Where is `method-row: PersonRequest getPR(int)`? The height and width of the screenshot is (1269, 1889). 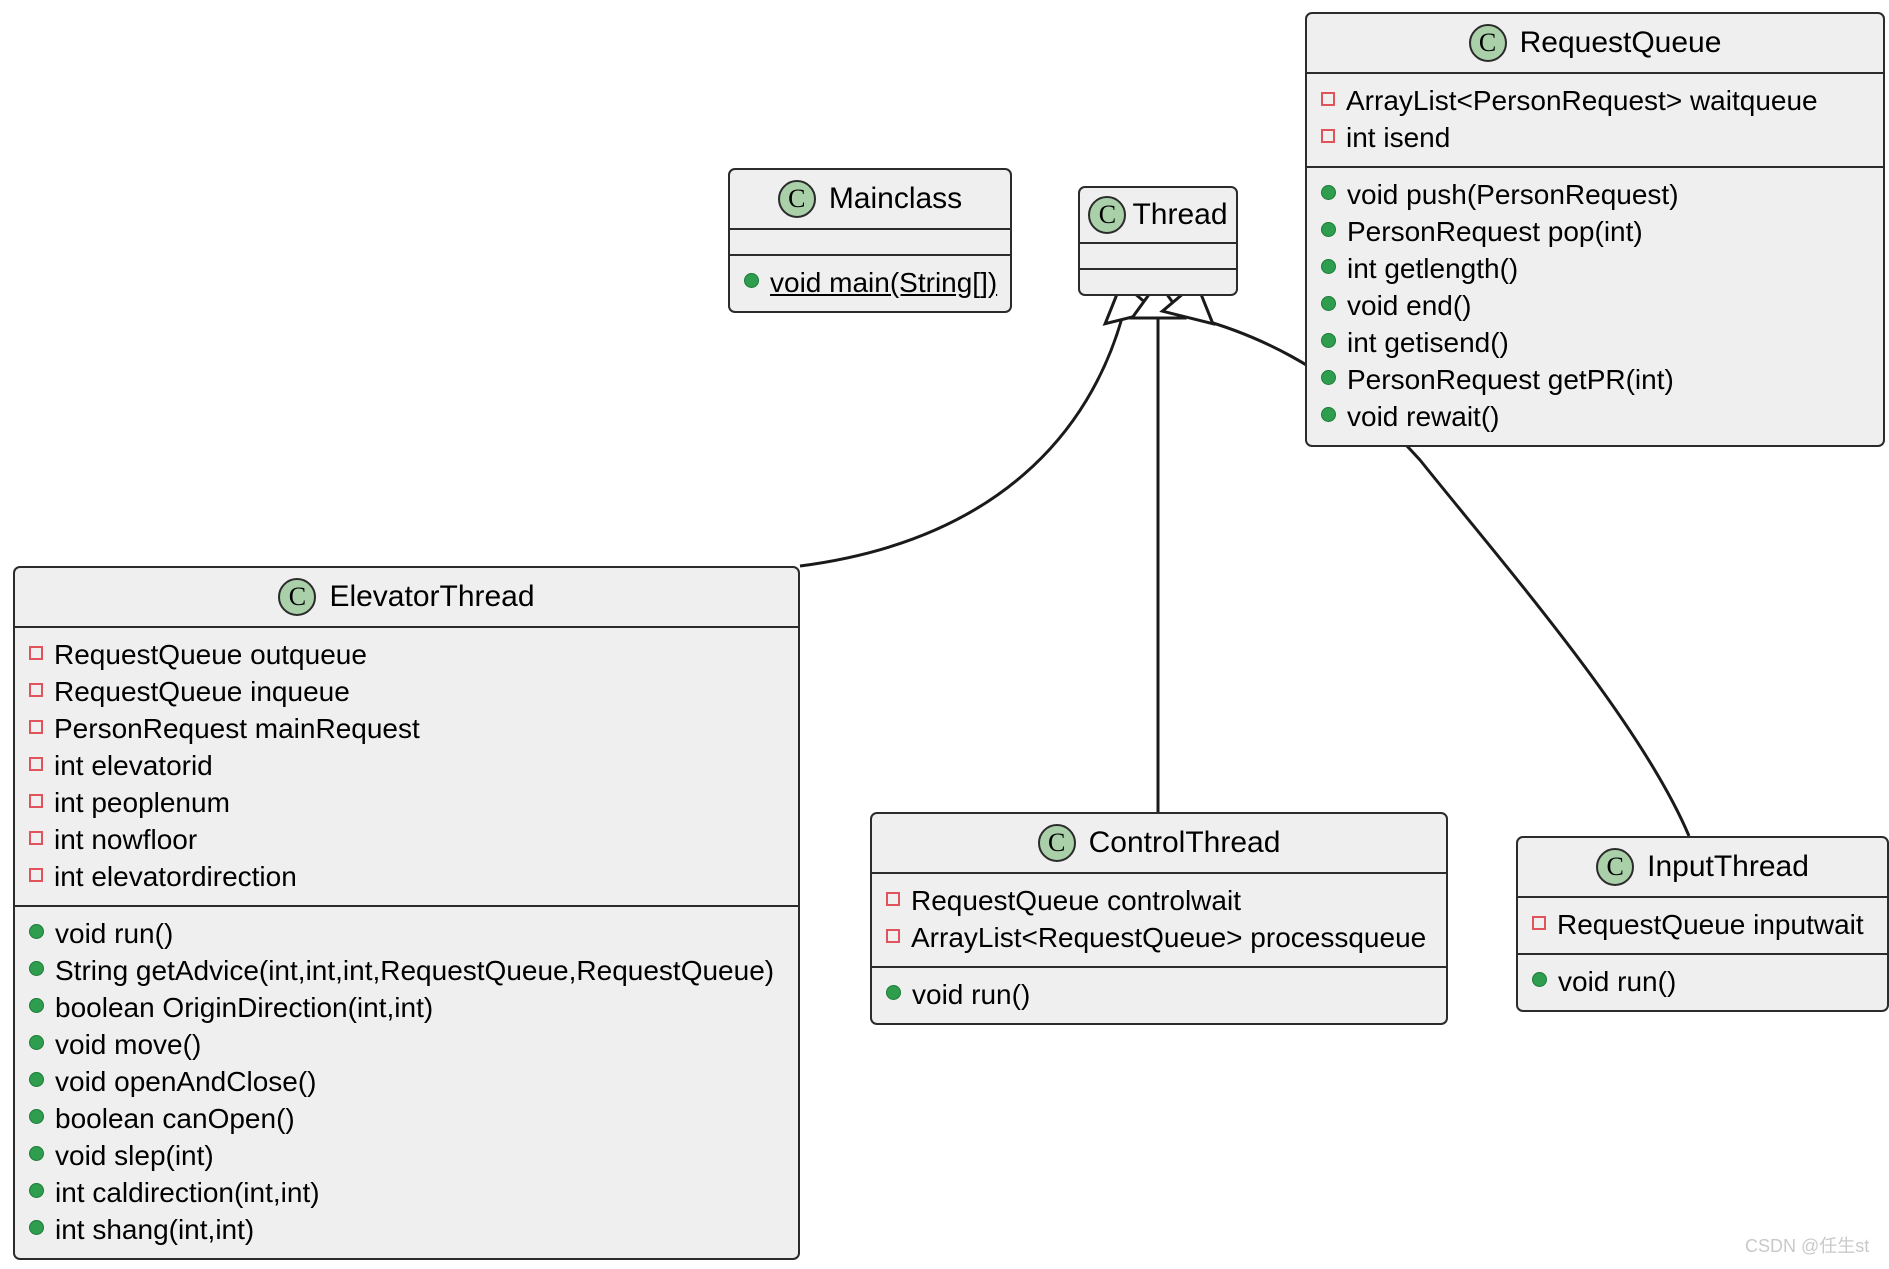 method-row: PersonRequest getPR(int) is located at coordinates (1595, 379).